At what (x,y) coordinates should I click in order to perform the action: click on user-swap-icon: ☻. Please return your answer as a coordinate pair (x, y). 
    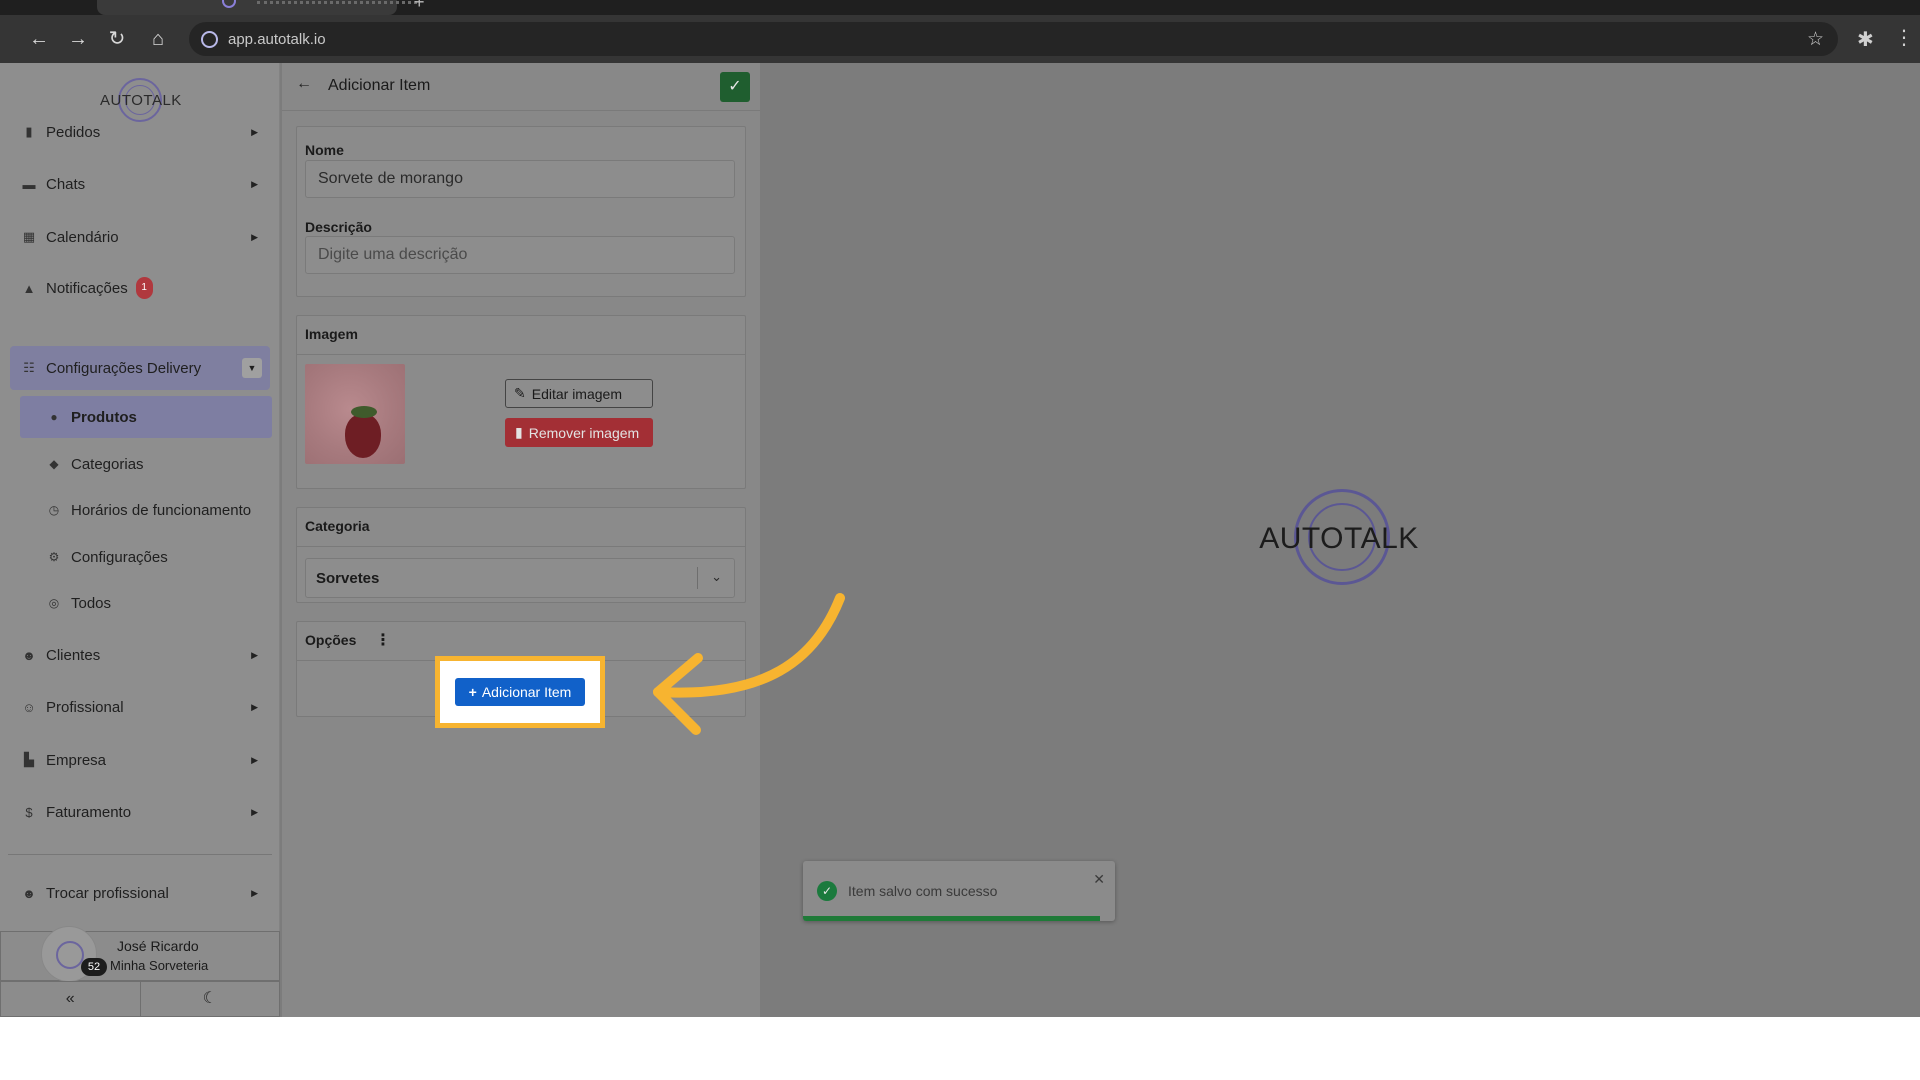
    Looking at the image, I should click on (29, 893).